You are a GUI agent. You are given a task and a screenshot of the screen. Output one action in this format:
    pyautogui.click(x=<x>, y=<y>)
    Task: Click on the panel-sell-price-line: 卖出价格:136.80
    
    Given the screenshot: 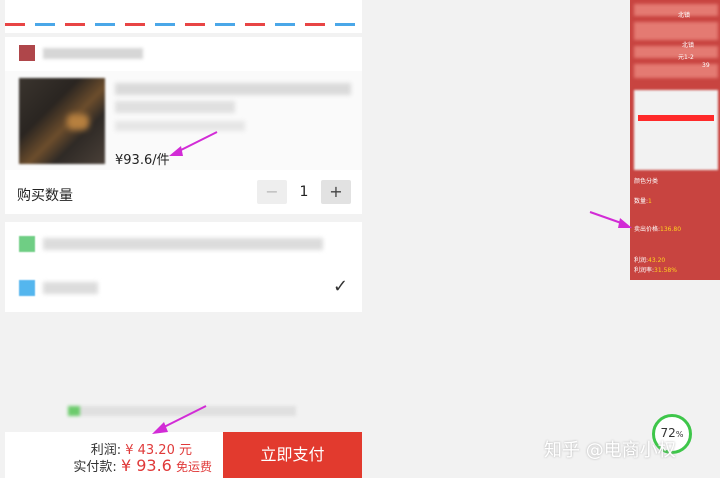 What is the action you would take?
    pyautogui.click(x=657, y=228)
    